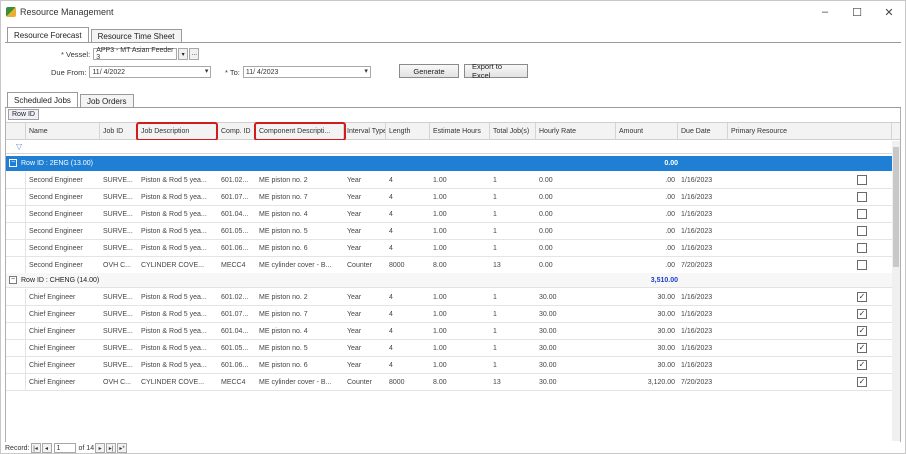 This screenshot has height=454, width=906. What do you see at coordinates (35, 448) in the screenshot?
I see `first-record-button: |◂` at bounding box center [35, 448].